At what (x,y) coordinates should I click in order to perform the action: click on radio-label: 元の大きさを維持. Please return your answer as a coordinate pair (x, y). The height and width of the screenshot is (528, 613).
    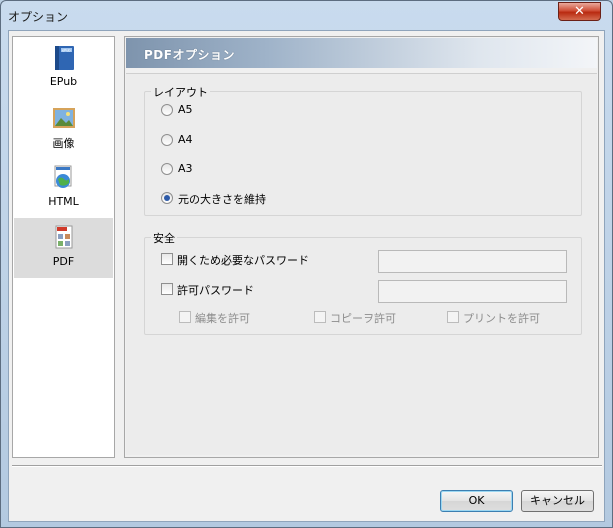
    Looking at the image, I should click on (222, 199).